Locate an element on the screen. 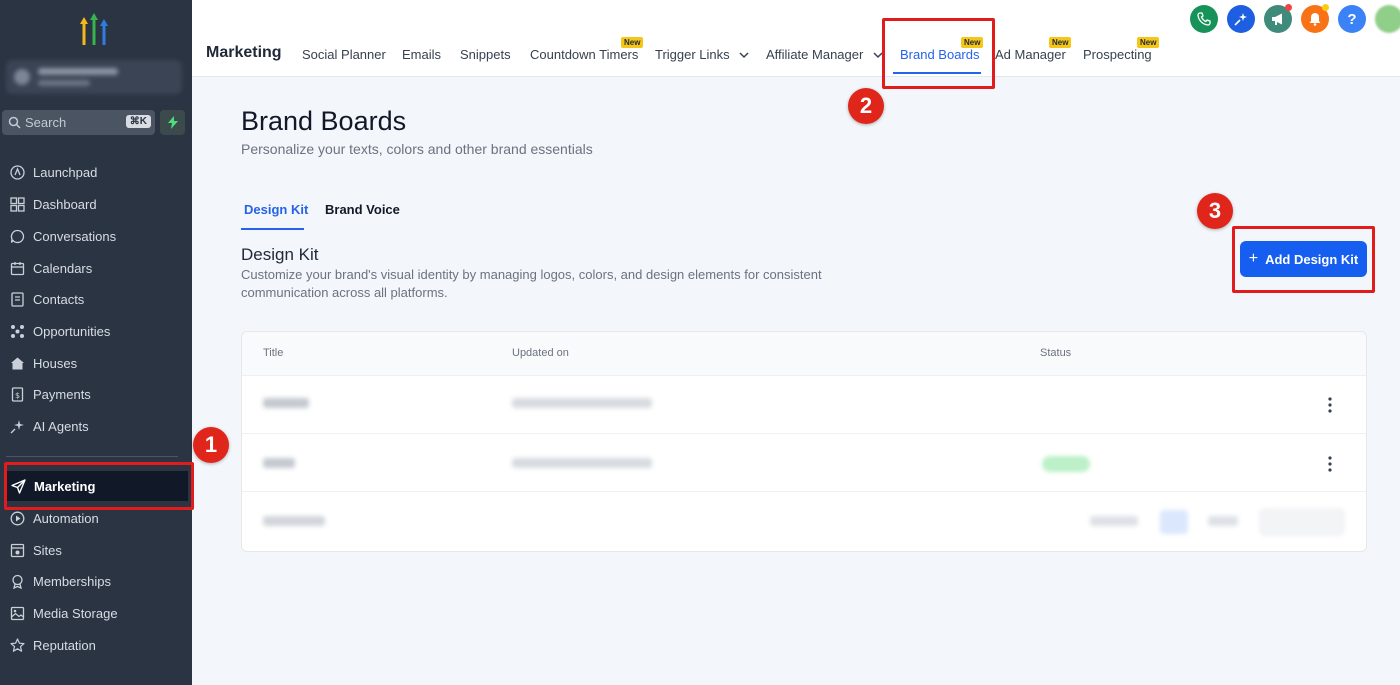 The height and width of the screenshot is (685, 1400). sparkle-icon is located at coordinates (17, 426).